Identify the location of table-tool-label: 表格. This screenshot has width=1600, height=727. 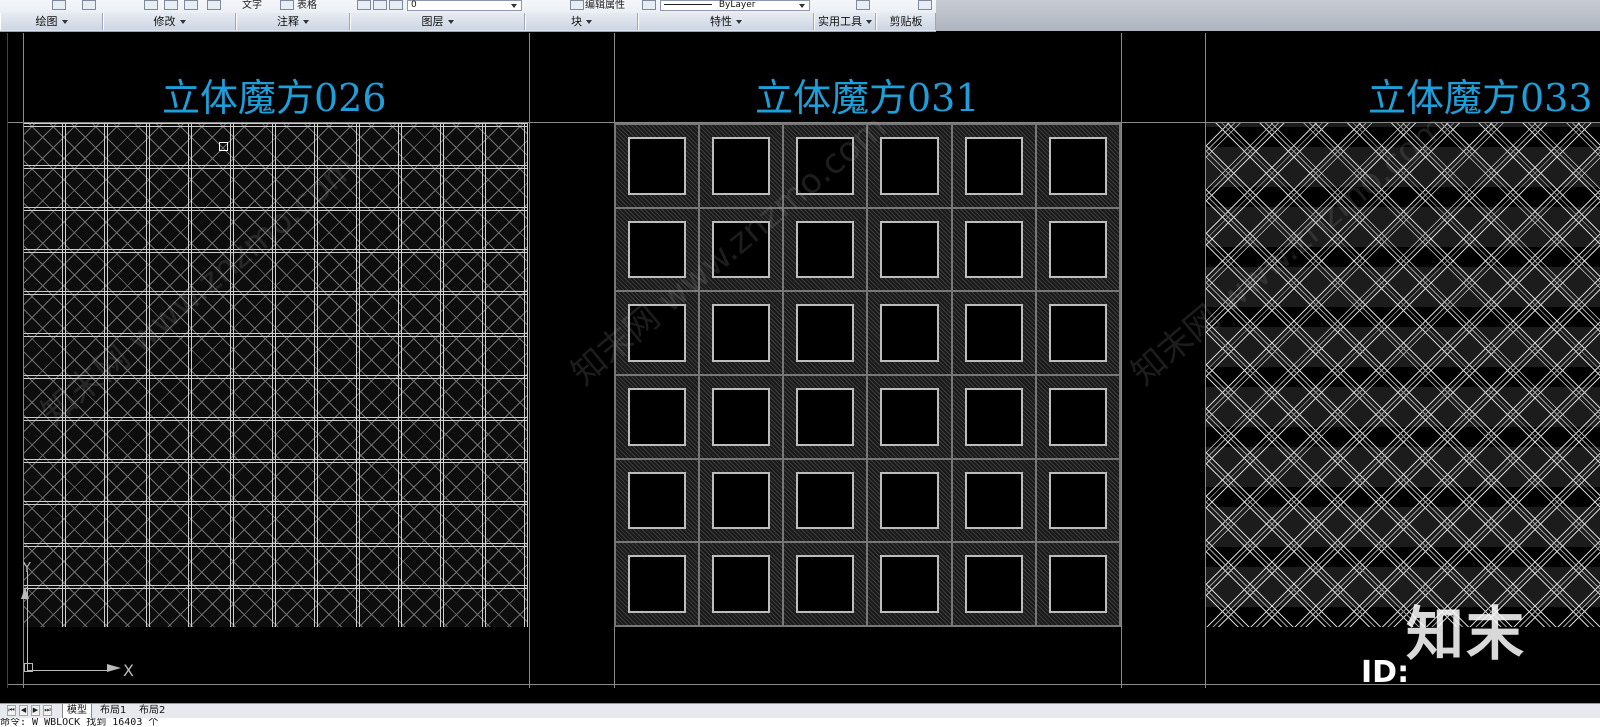
(317, 6).